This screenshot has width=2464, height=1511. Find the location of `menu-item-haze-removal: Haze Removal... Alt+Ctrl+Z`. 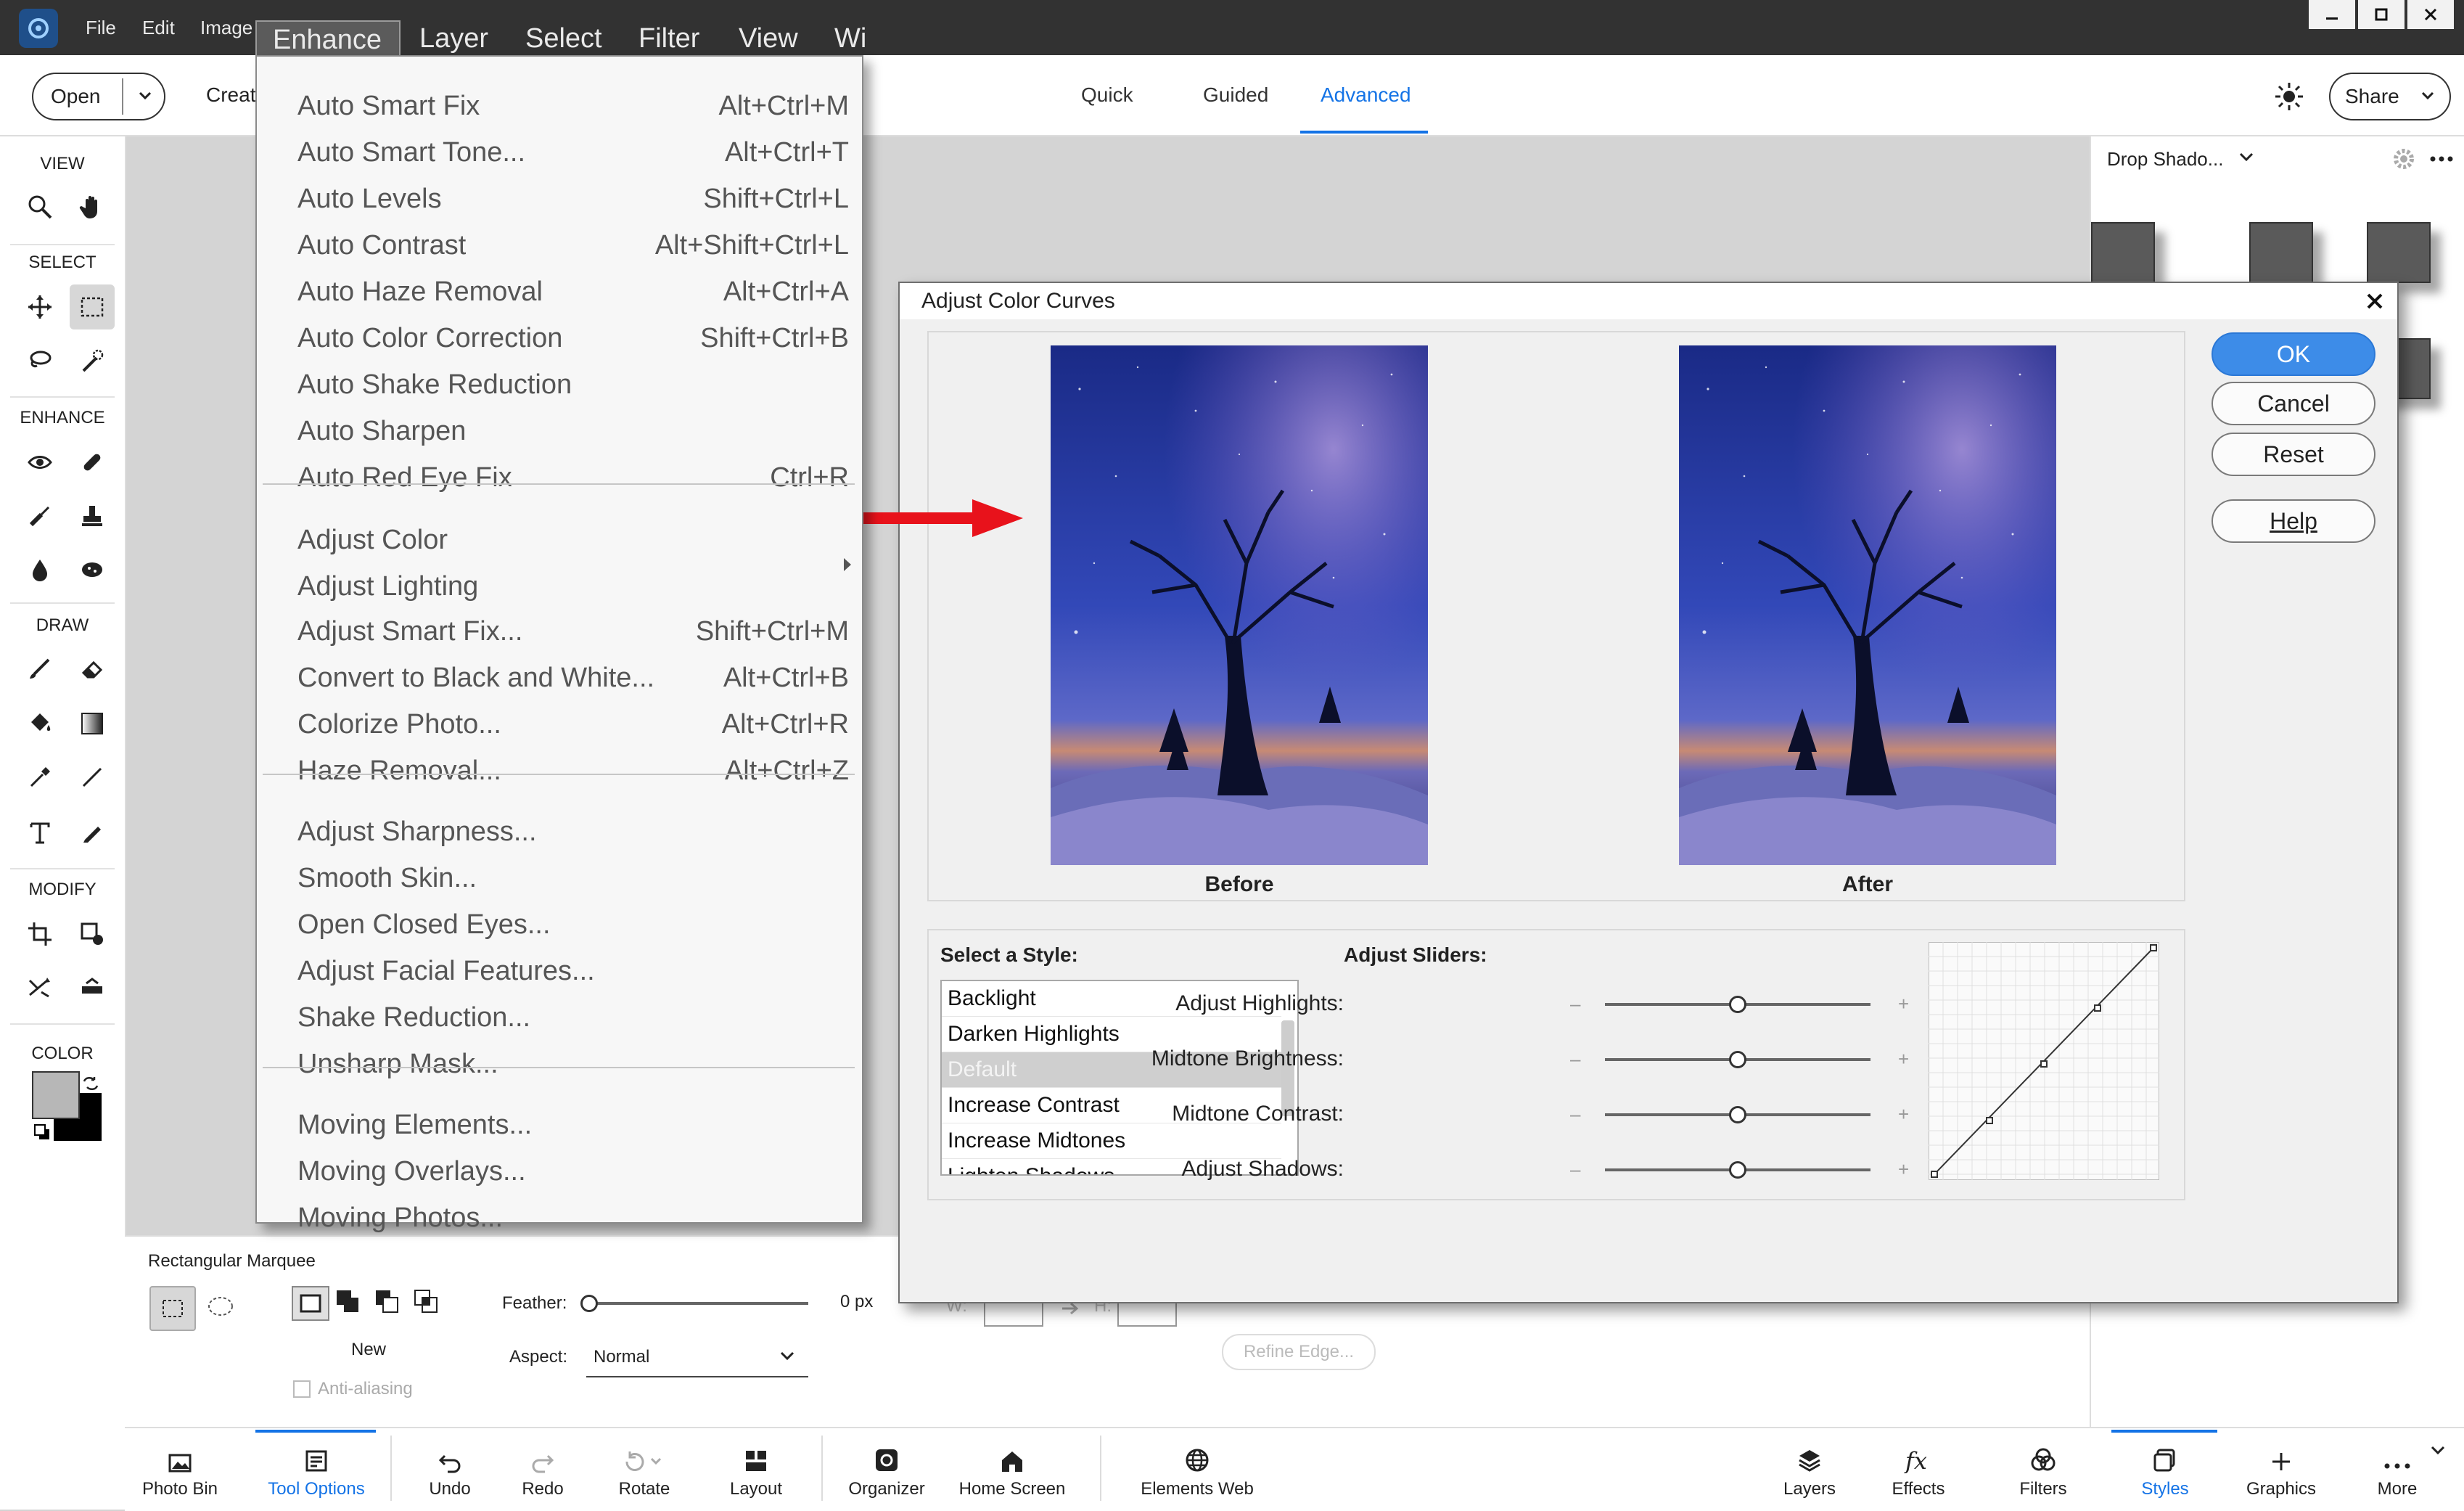

menu-item-haze-removal: Haze Removal... Alt+Ctrl+Z is located at coordinates (573, 771).